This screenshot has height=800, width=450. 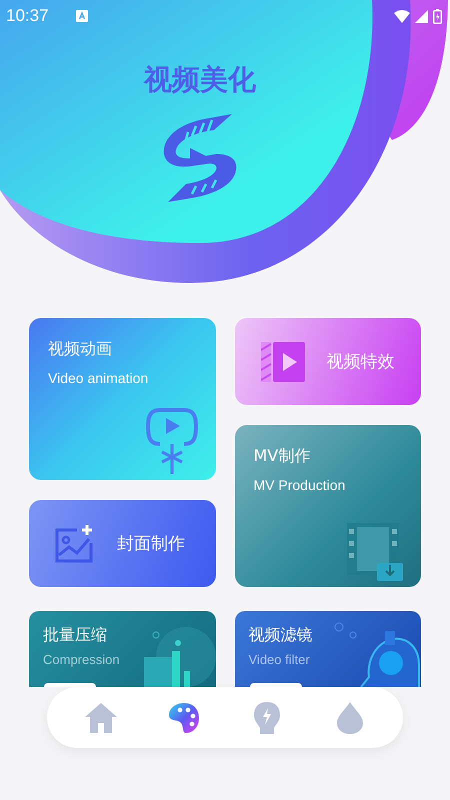 I want to click on image-add-icon, so click(x=75, y=543).